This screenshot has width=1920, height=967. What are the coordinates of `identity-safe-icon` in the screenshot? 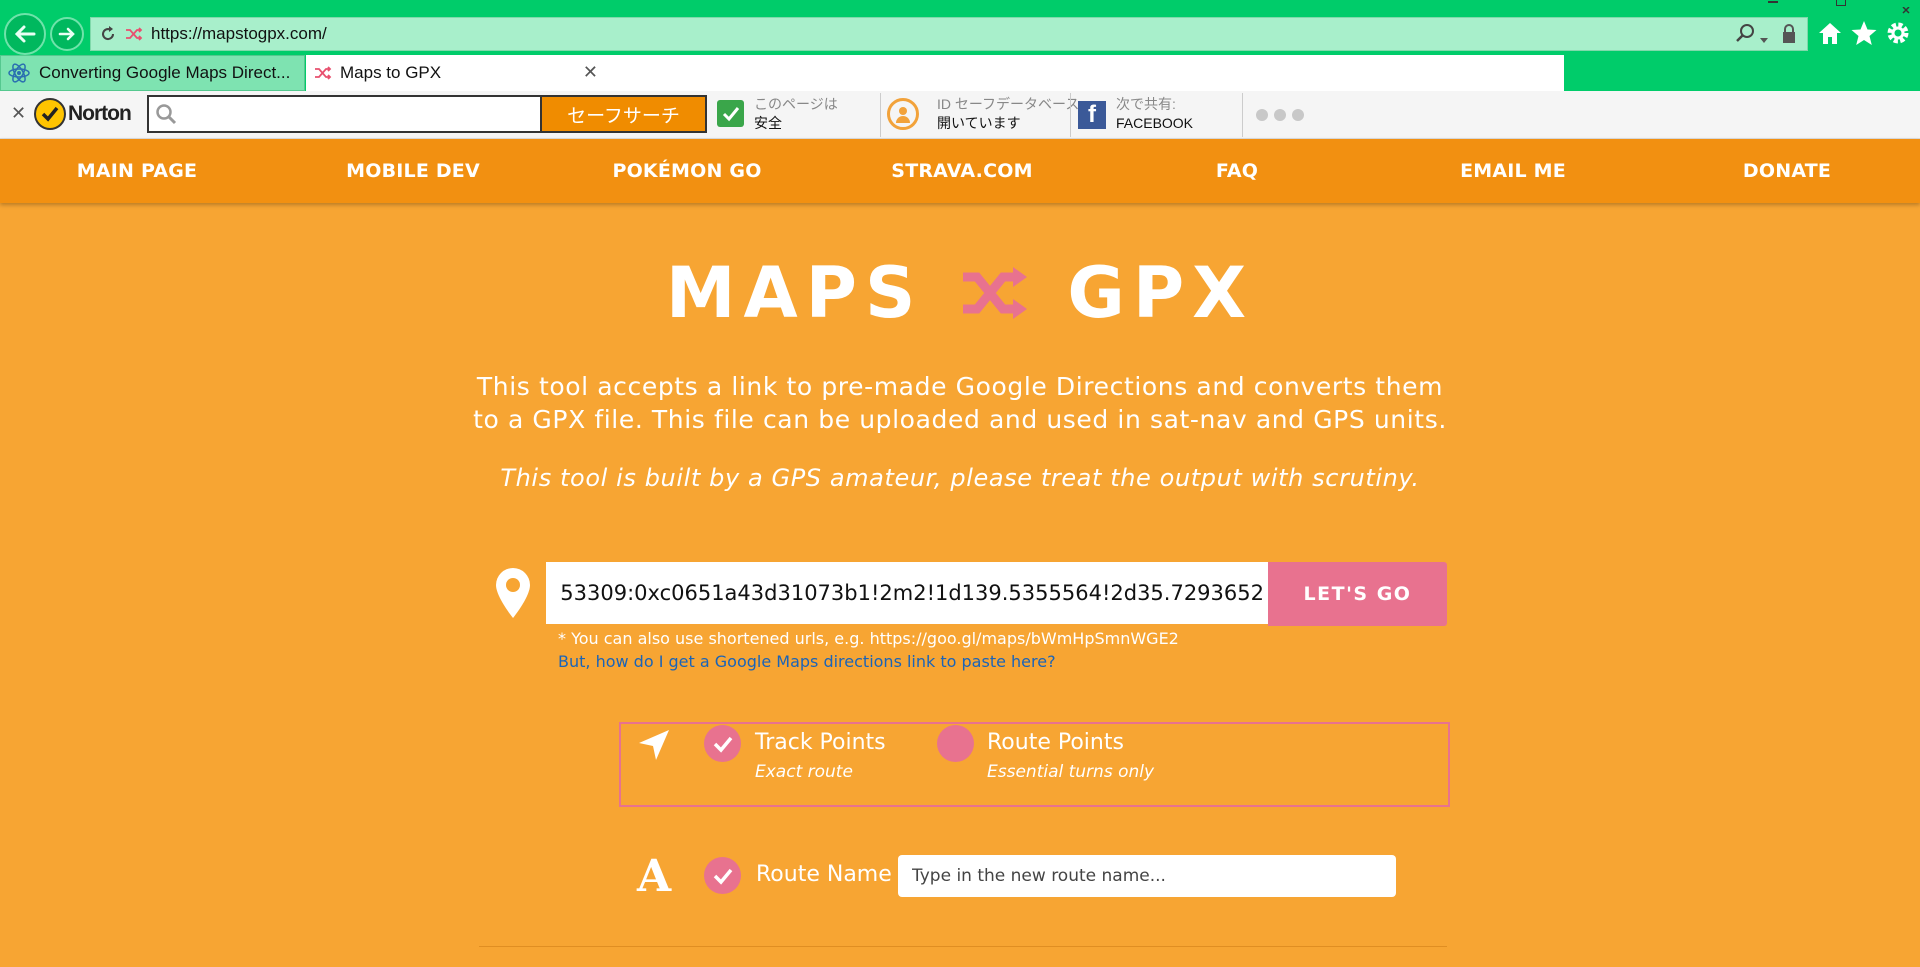 It's located at (903, 114).